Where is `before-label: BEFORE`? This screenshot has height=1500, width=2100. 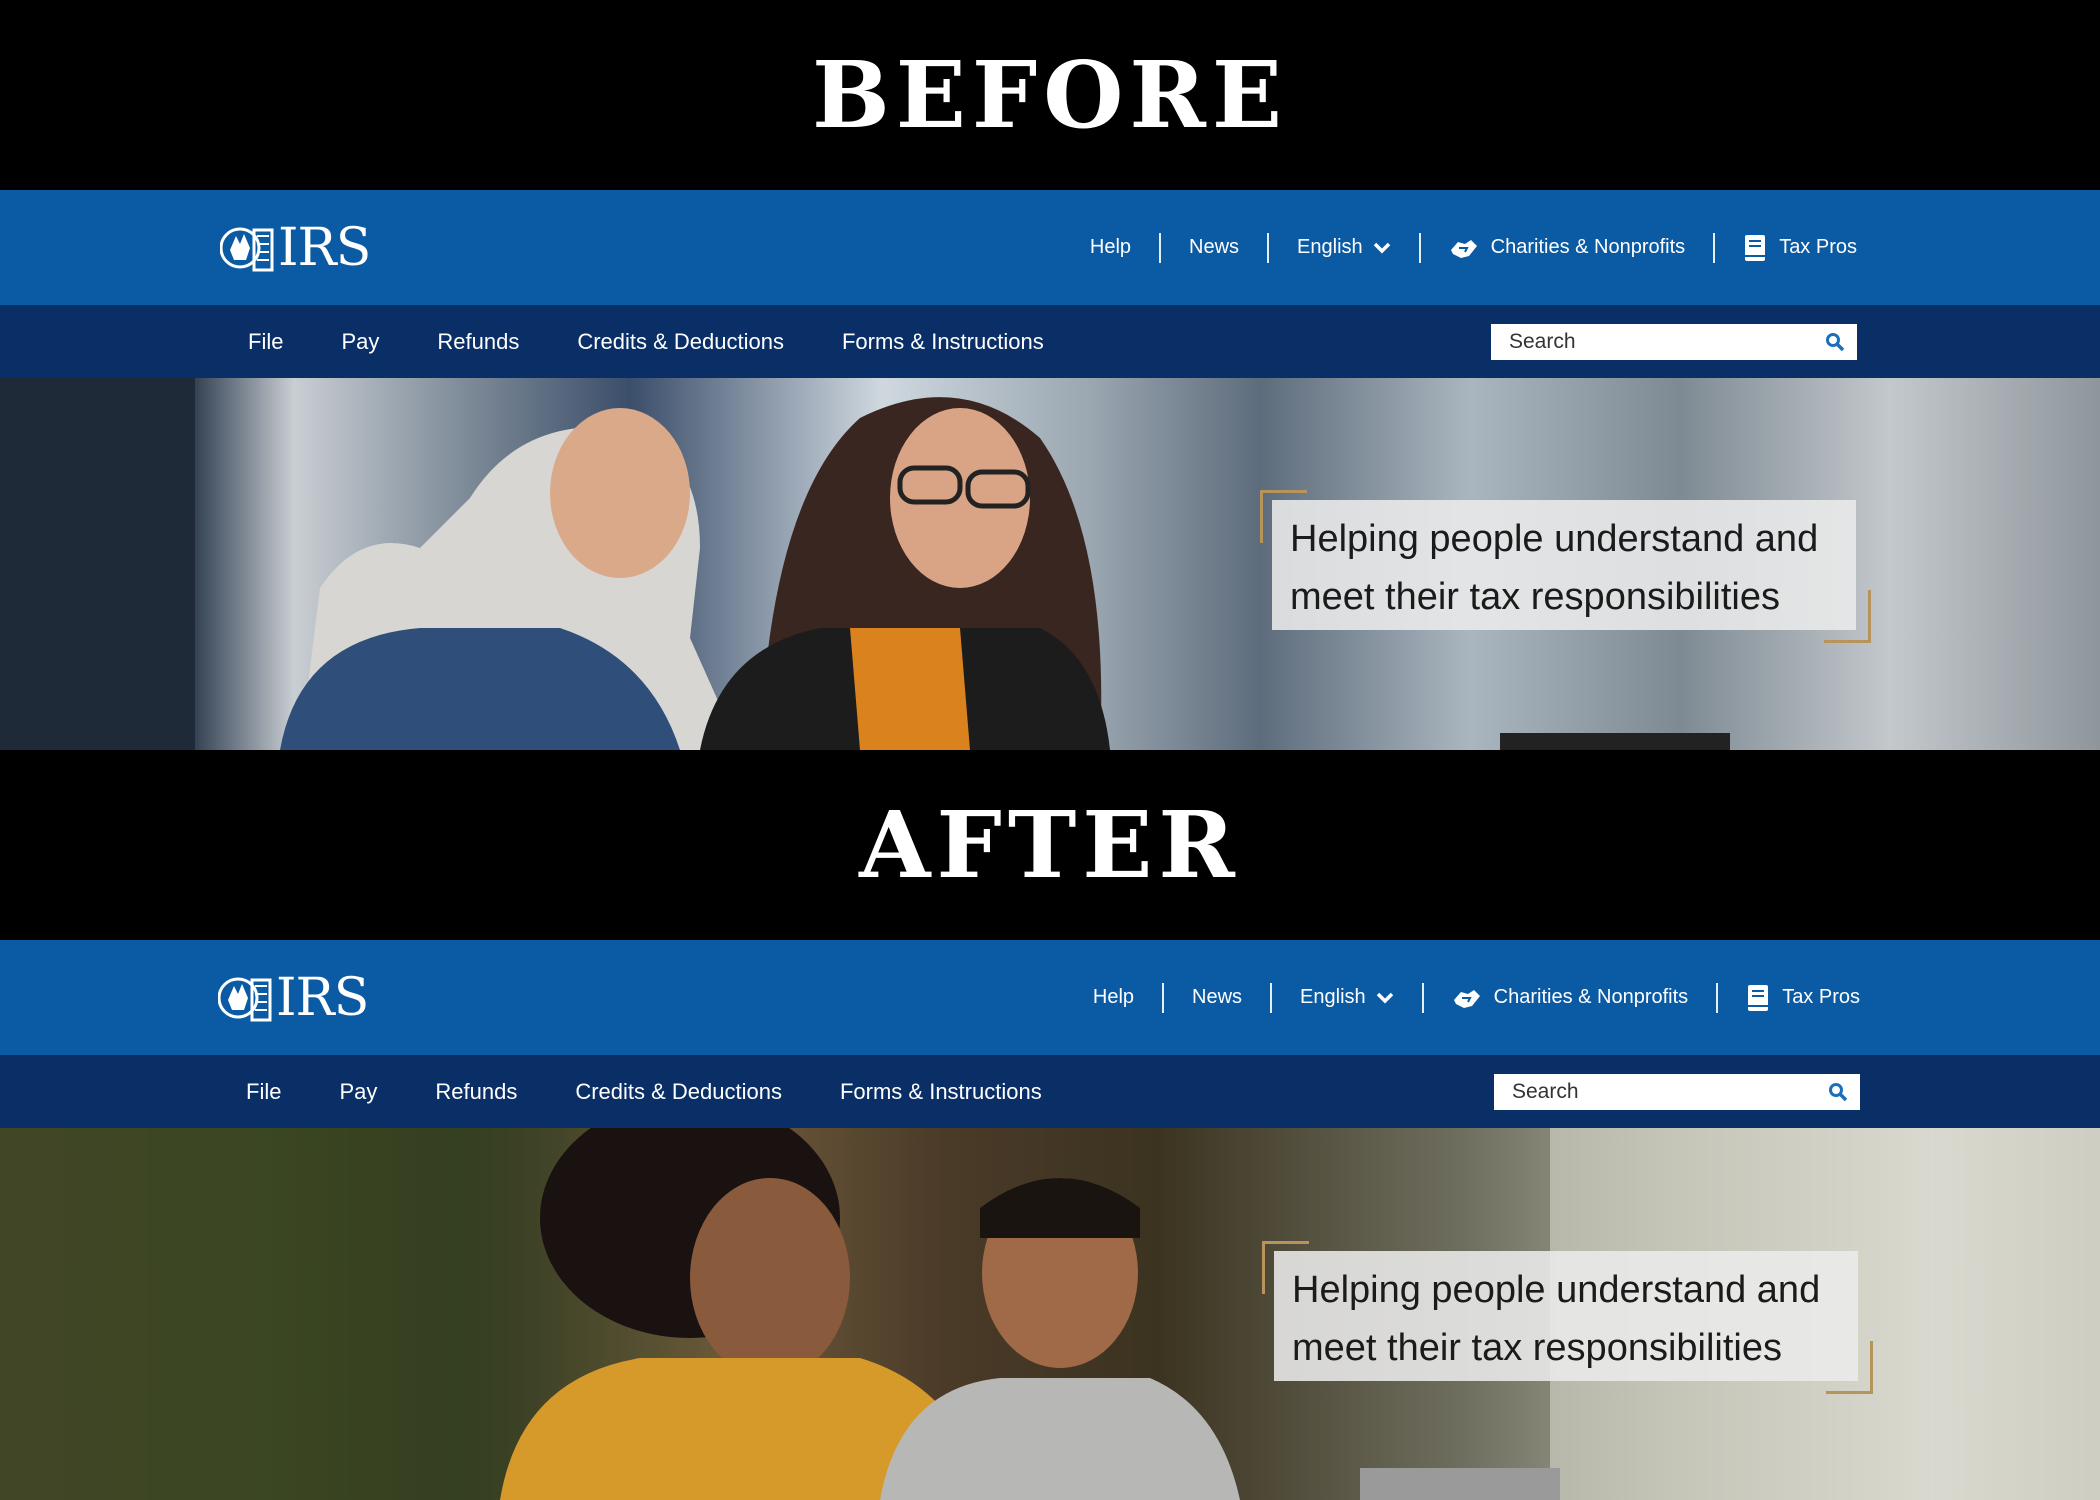 before-label: BEFORE is located at coordinates (1050, 95).